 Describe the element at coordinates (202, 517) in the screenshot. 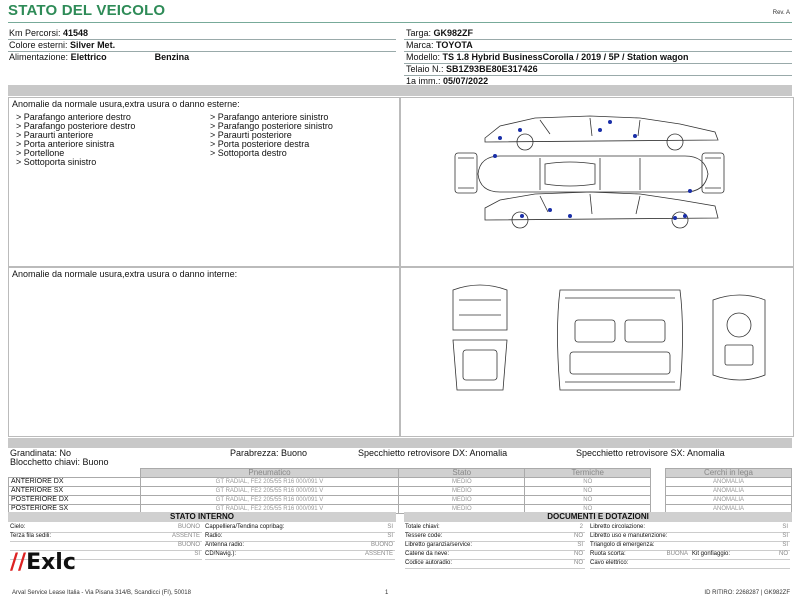

I see `interior-status-title: STATO INTERNO` at that location.